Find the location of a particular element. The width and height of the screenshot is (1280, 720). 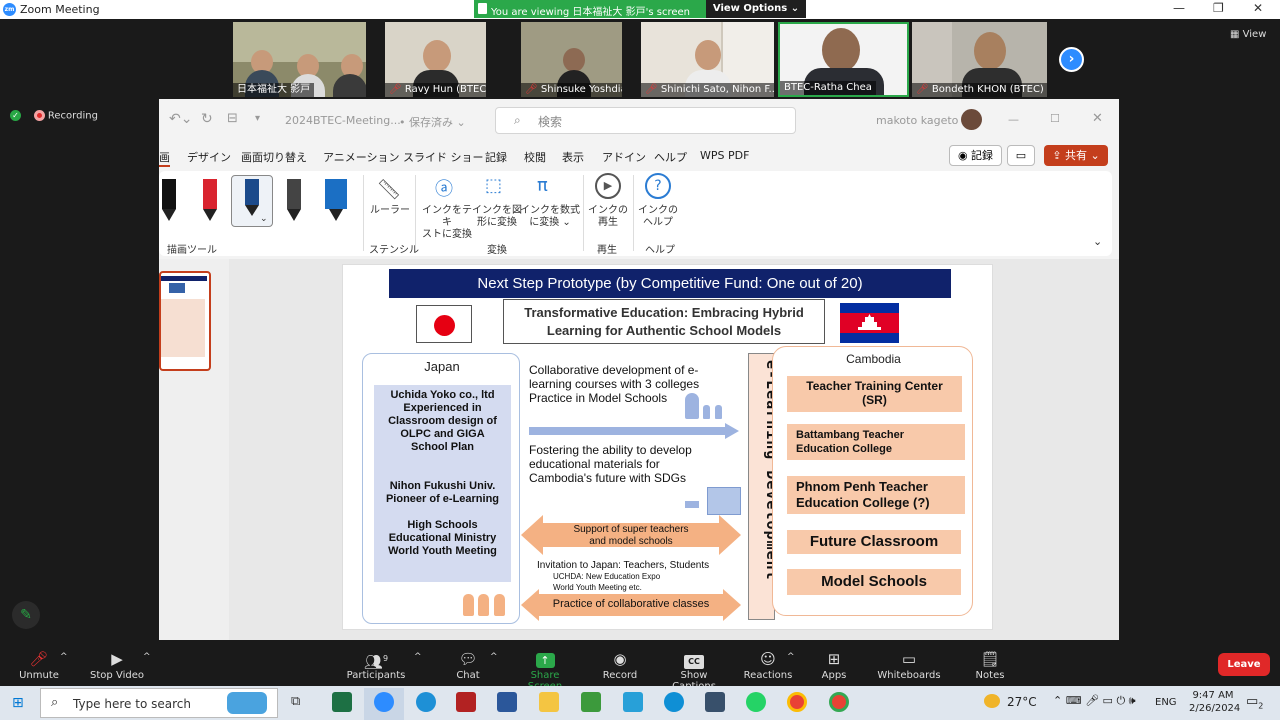

save-status: • 保存済み ⌄ is located at coordinates (432, 122).